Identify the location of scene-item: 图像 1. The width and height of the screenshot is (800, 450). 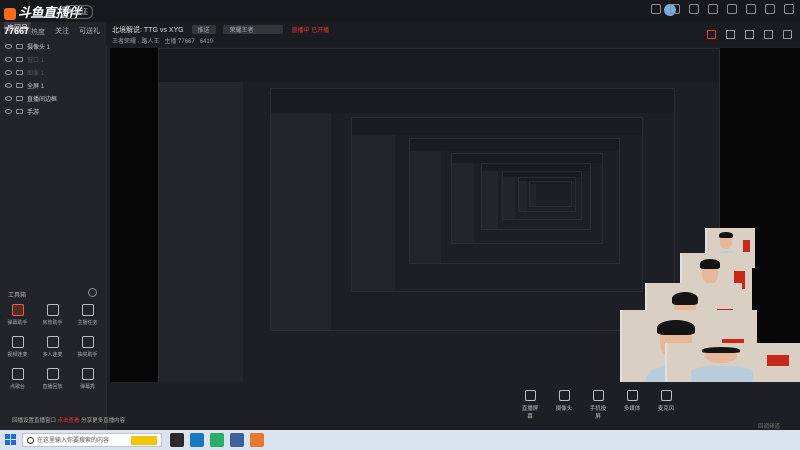
(53, 72).